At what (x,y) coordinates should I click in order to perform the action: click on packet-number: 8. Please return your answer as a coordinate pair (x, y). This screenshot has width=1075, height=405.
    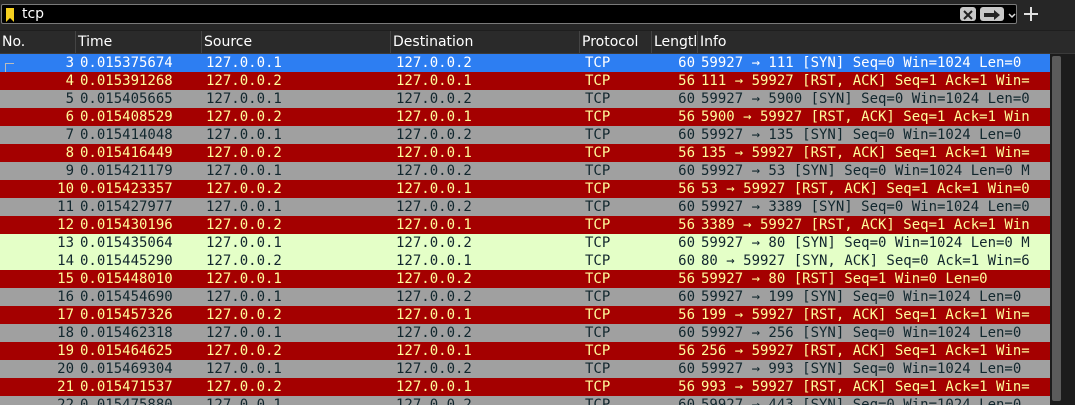
    Looking at the image, I should click on (69, 153).